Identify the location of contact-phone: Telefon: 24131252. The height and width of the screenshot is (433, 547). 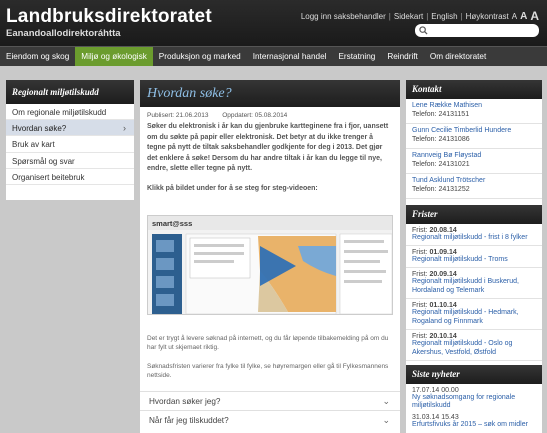
(441, 189).